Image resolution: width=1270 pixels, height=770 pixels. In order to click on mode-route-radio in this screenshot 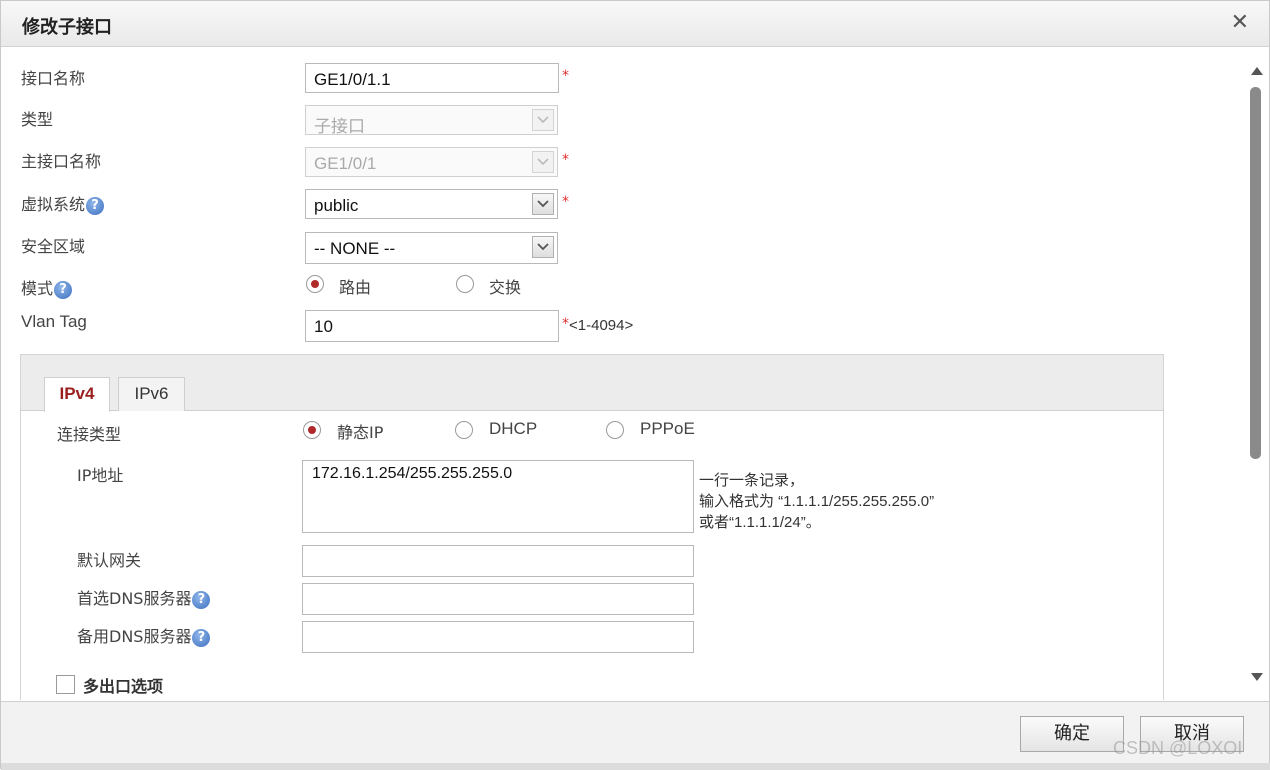, I will do `click(315, 284)`.